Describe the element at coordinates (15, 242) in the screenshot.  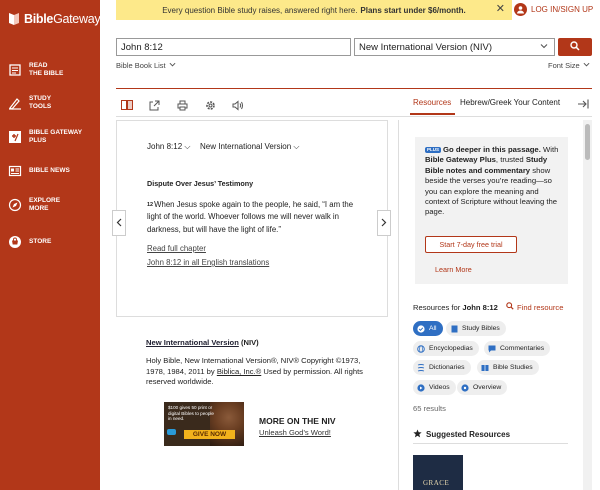
I see `store-icon` at that location.